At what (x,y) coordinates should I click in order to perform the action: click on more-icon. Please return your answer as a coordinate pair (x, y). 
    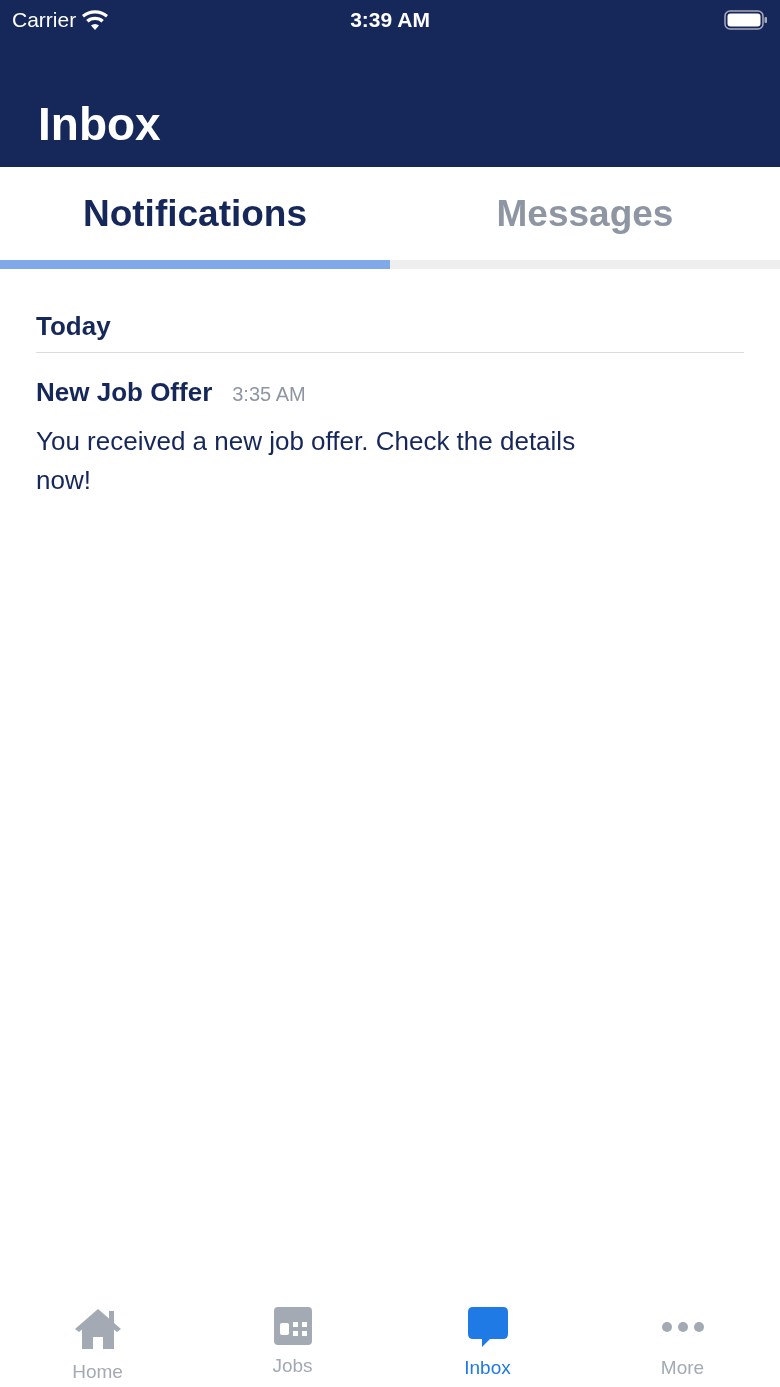
    Looking at the image, I should click on (682, 1327).